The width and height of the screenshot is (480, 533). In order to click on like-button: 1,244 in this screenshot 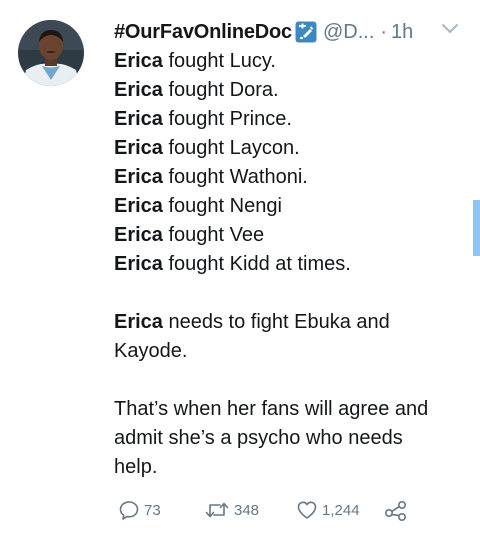, I will do `click(328, 510)`.